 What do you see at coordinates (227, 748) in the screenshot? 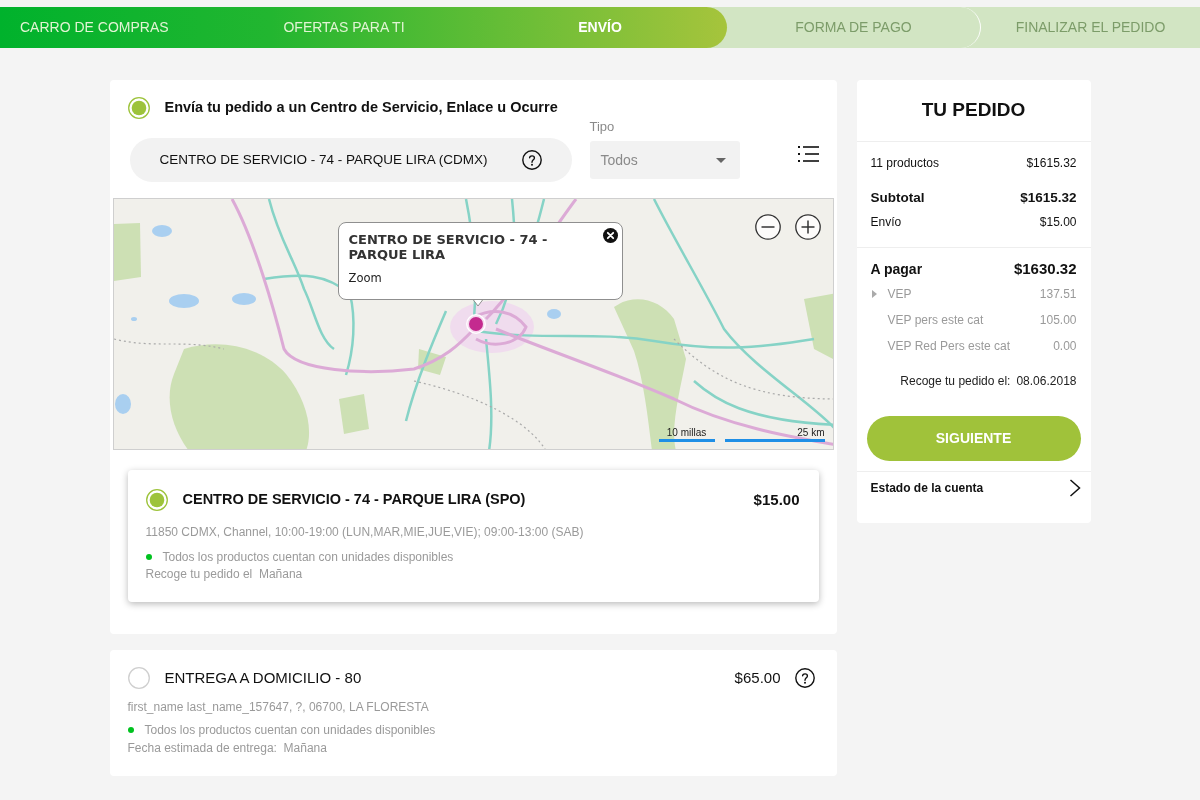
I see `delivery-date-text: Fecha estimada de entrega: Mañana` at bounding box center [227, 748].